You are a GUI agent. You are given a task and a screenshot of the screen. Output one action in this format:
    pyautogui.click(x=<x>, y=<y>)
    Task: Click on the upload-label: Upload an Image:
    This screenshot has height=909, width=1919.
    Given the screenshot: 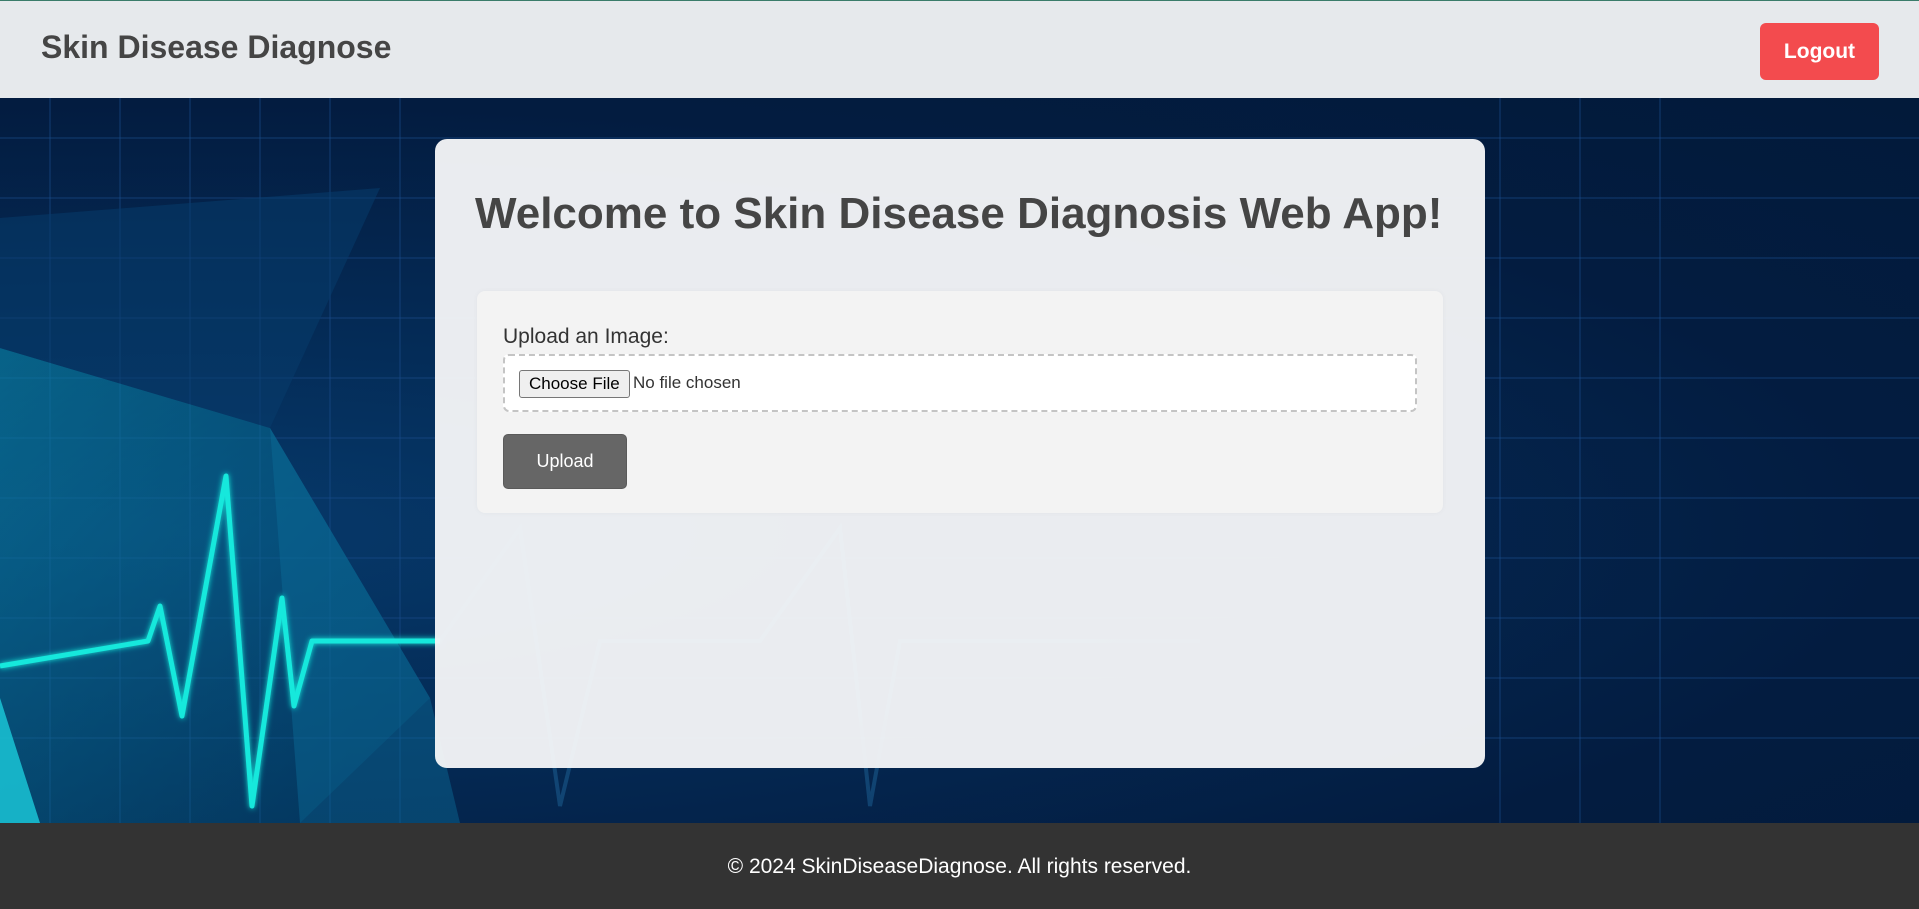 What is the action you would take?
    pyautogui.click(x=586, y=336)
    